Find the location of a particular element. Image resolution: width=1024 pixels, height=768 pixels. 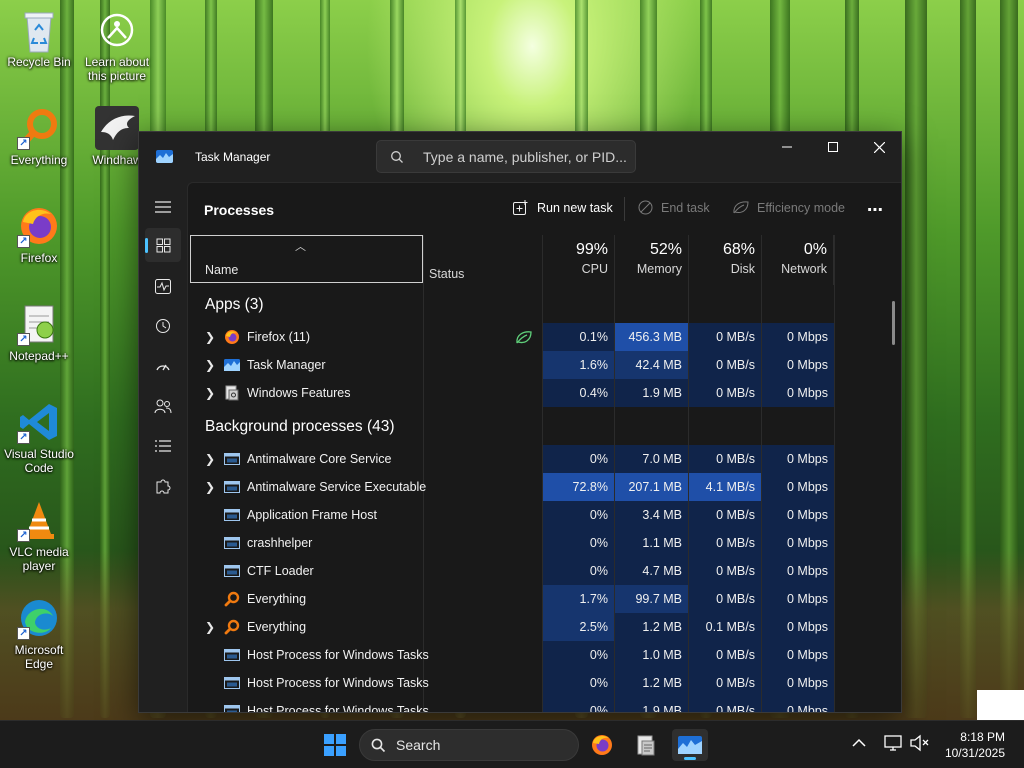

nav-app-history is located at coordinates (163, 326).